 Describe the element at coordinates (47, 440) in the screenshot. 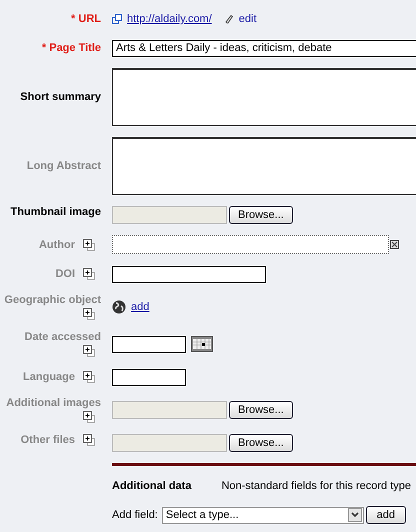

I see `field-label: Other files` at that location.